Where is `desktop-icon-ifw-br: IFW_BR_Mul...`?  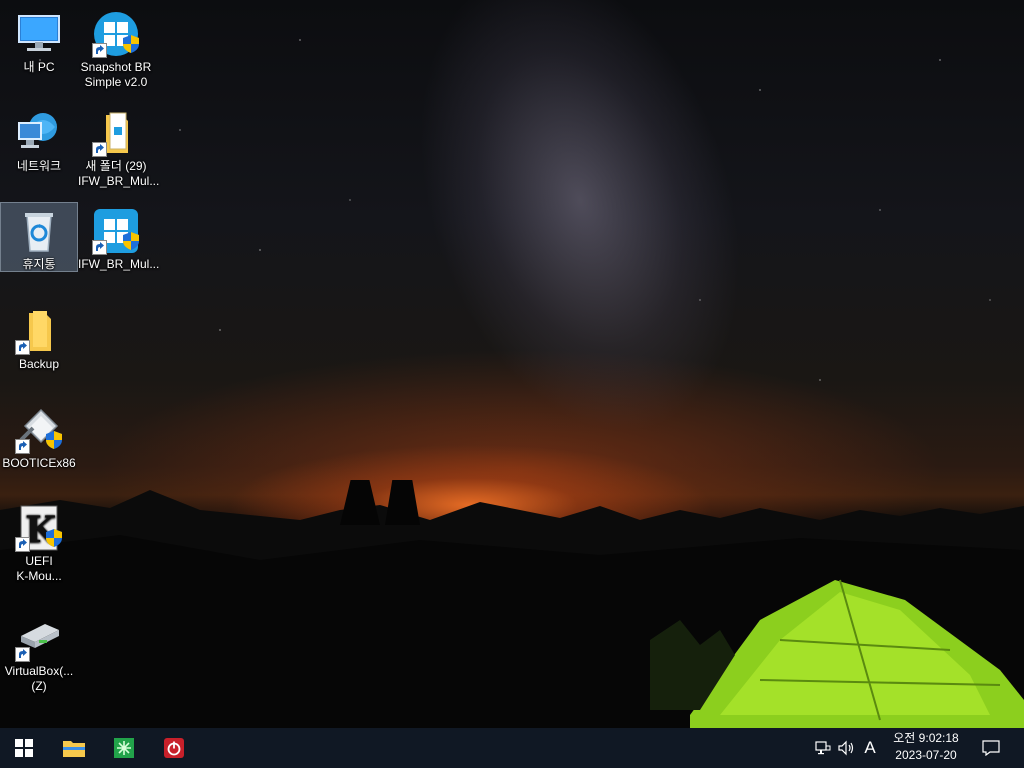 desktop-icon-ifw-br: IFW_BR_Mul... is located at coordinates (119, 239).